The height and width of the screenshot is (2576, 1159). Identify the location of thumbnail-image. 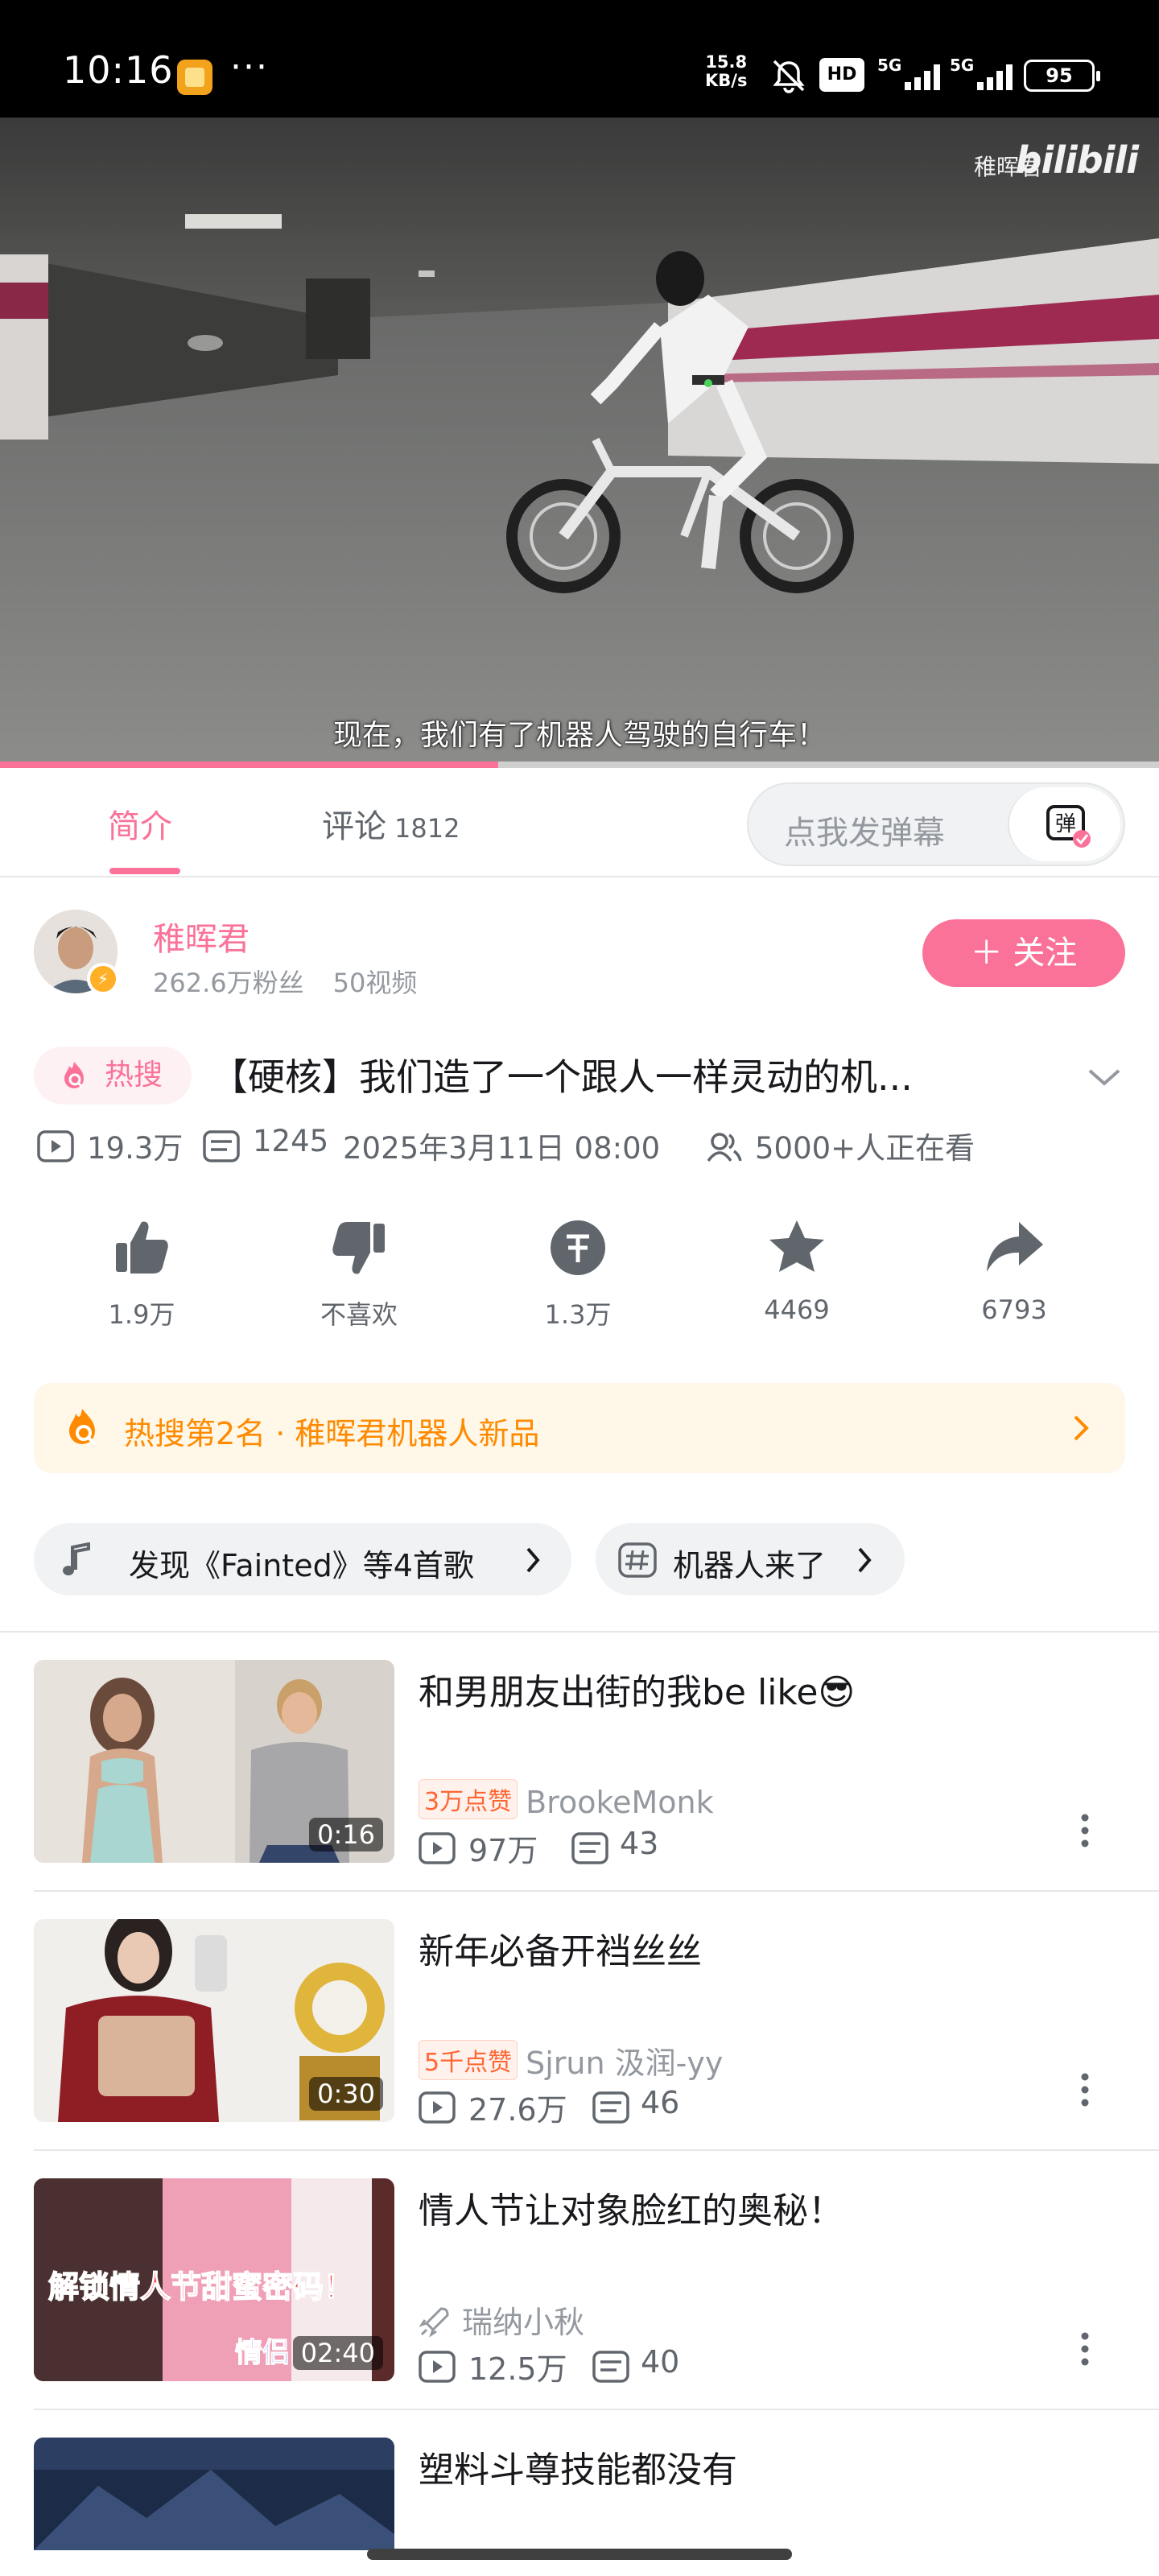
(214, 2494).